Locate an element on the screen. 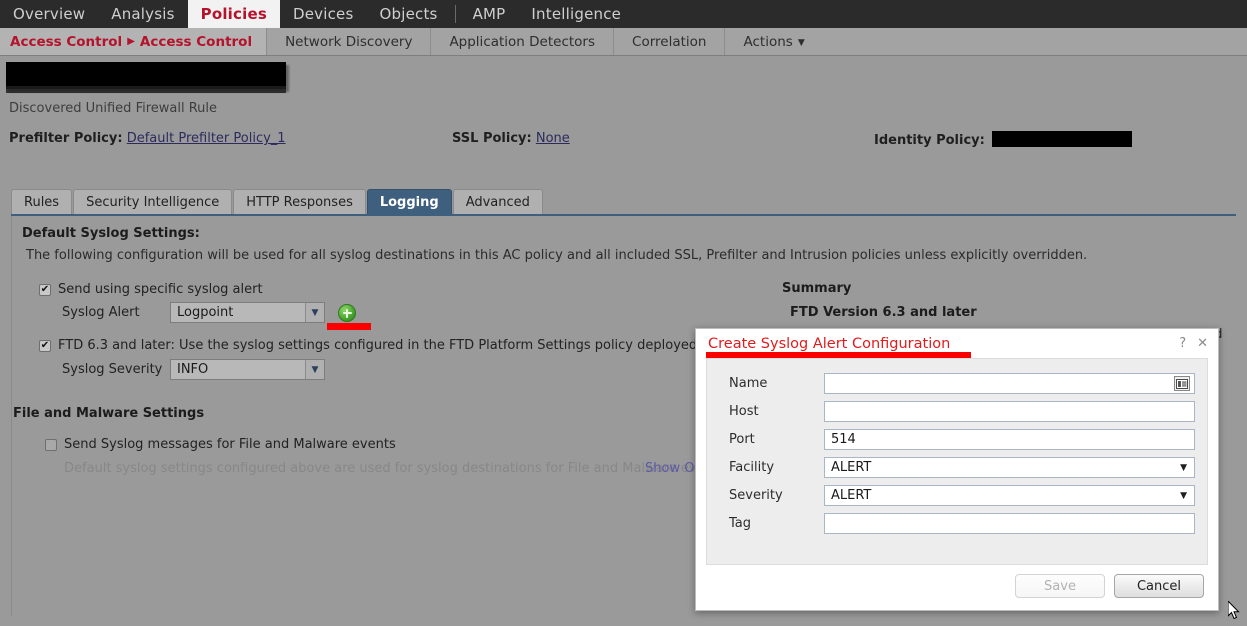 The height and width of the screenshot is (626, 1247). tab-advanced-label: Advanced is located at coordinates (497, 202).